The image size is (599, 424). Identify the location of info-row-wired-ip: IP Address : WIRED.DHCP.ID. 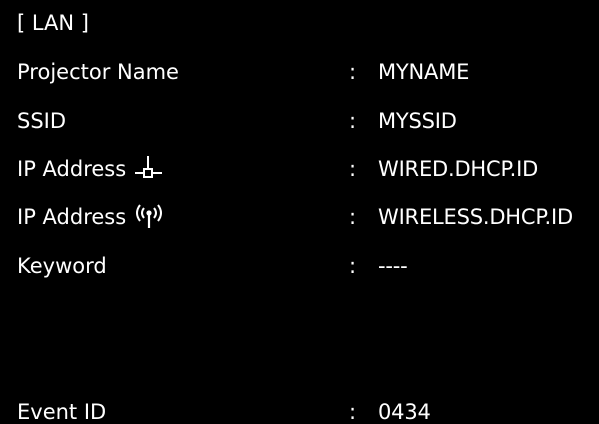
(299, 169).